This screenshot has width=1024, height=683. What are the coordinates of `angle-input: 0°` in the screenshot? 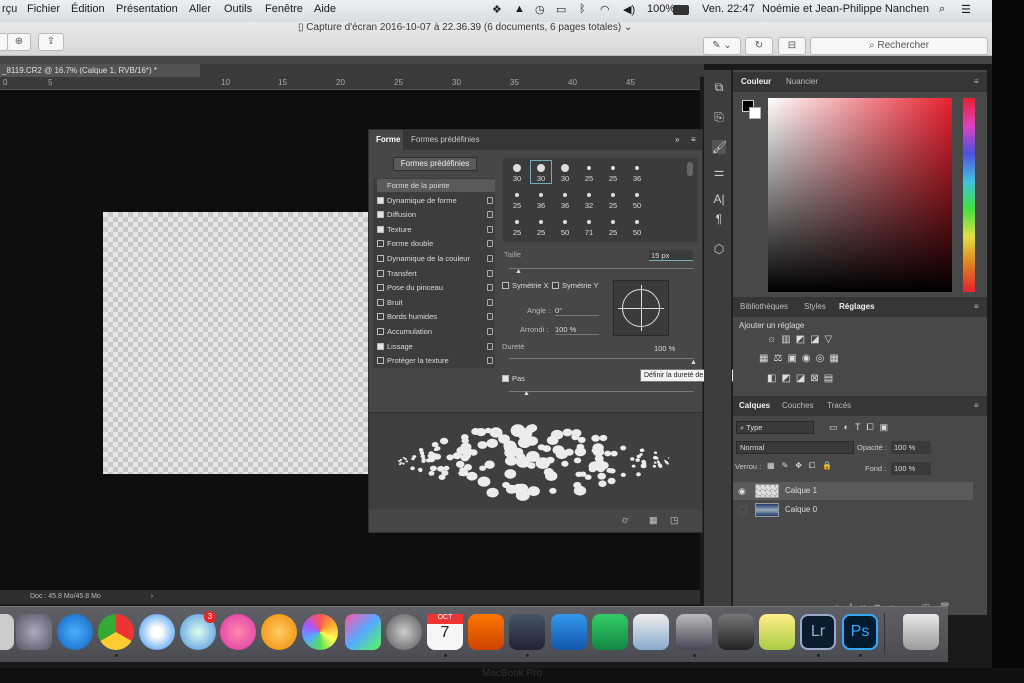 It's located at (577, 311).